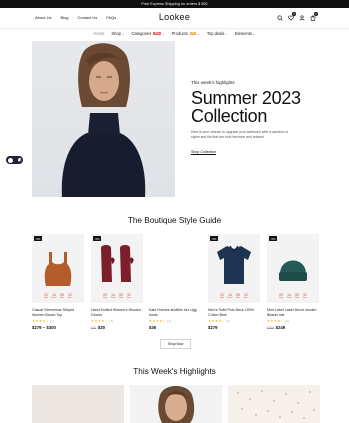  I want to click on old-price: $269, so click(271, 327).